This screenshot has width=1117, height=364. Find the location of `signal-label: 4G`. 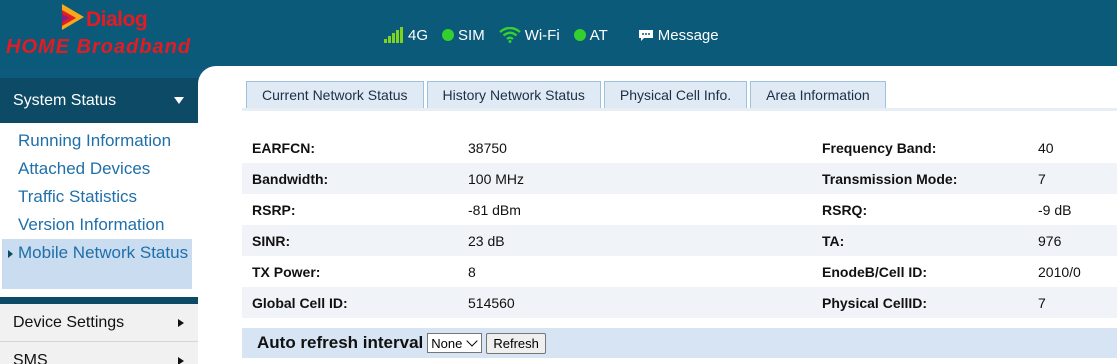

signal-label: 4G is located at coordinates (418, 35).